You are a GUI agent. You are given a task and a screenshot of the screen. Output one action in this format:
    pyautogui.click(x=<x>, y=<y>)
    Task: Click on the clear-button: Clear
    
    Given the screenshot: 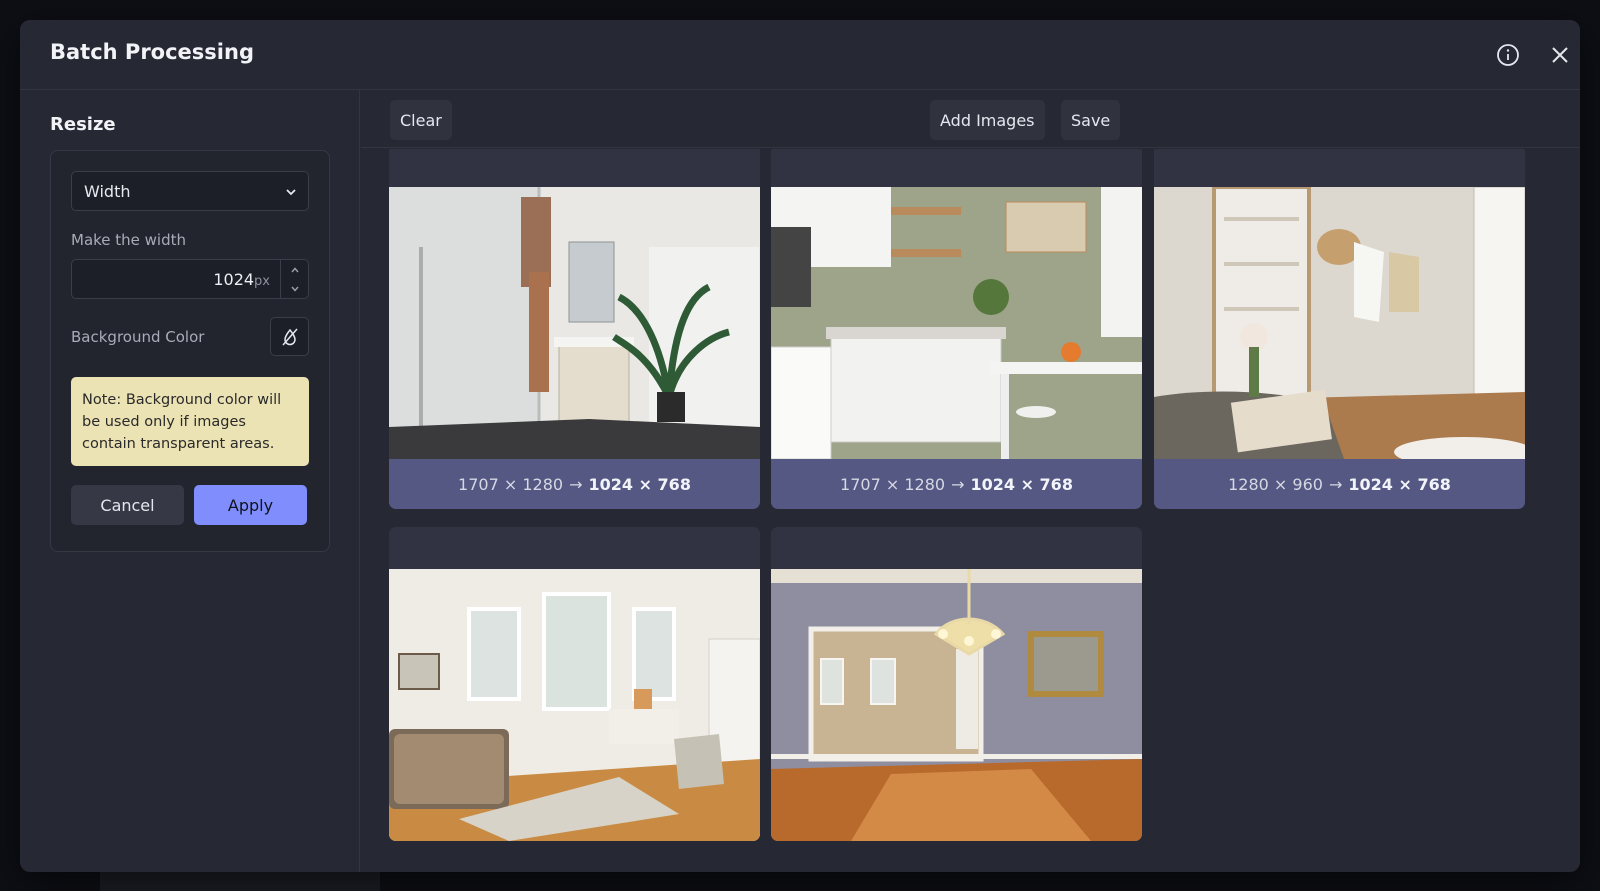 What is the action you would take?
    pyautogui.click(x=421, y=120)
    